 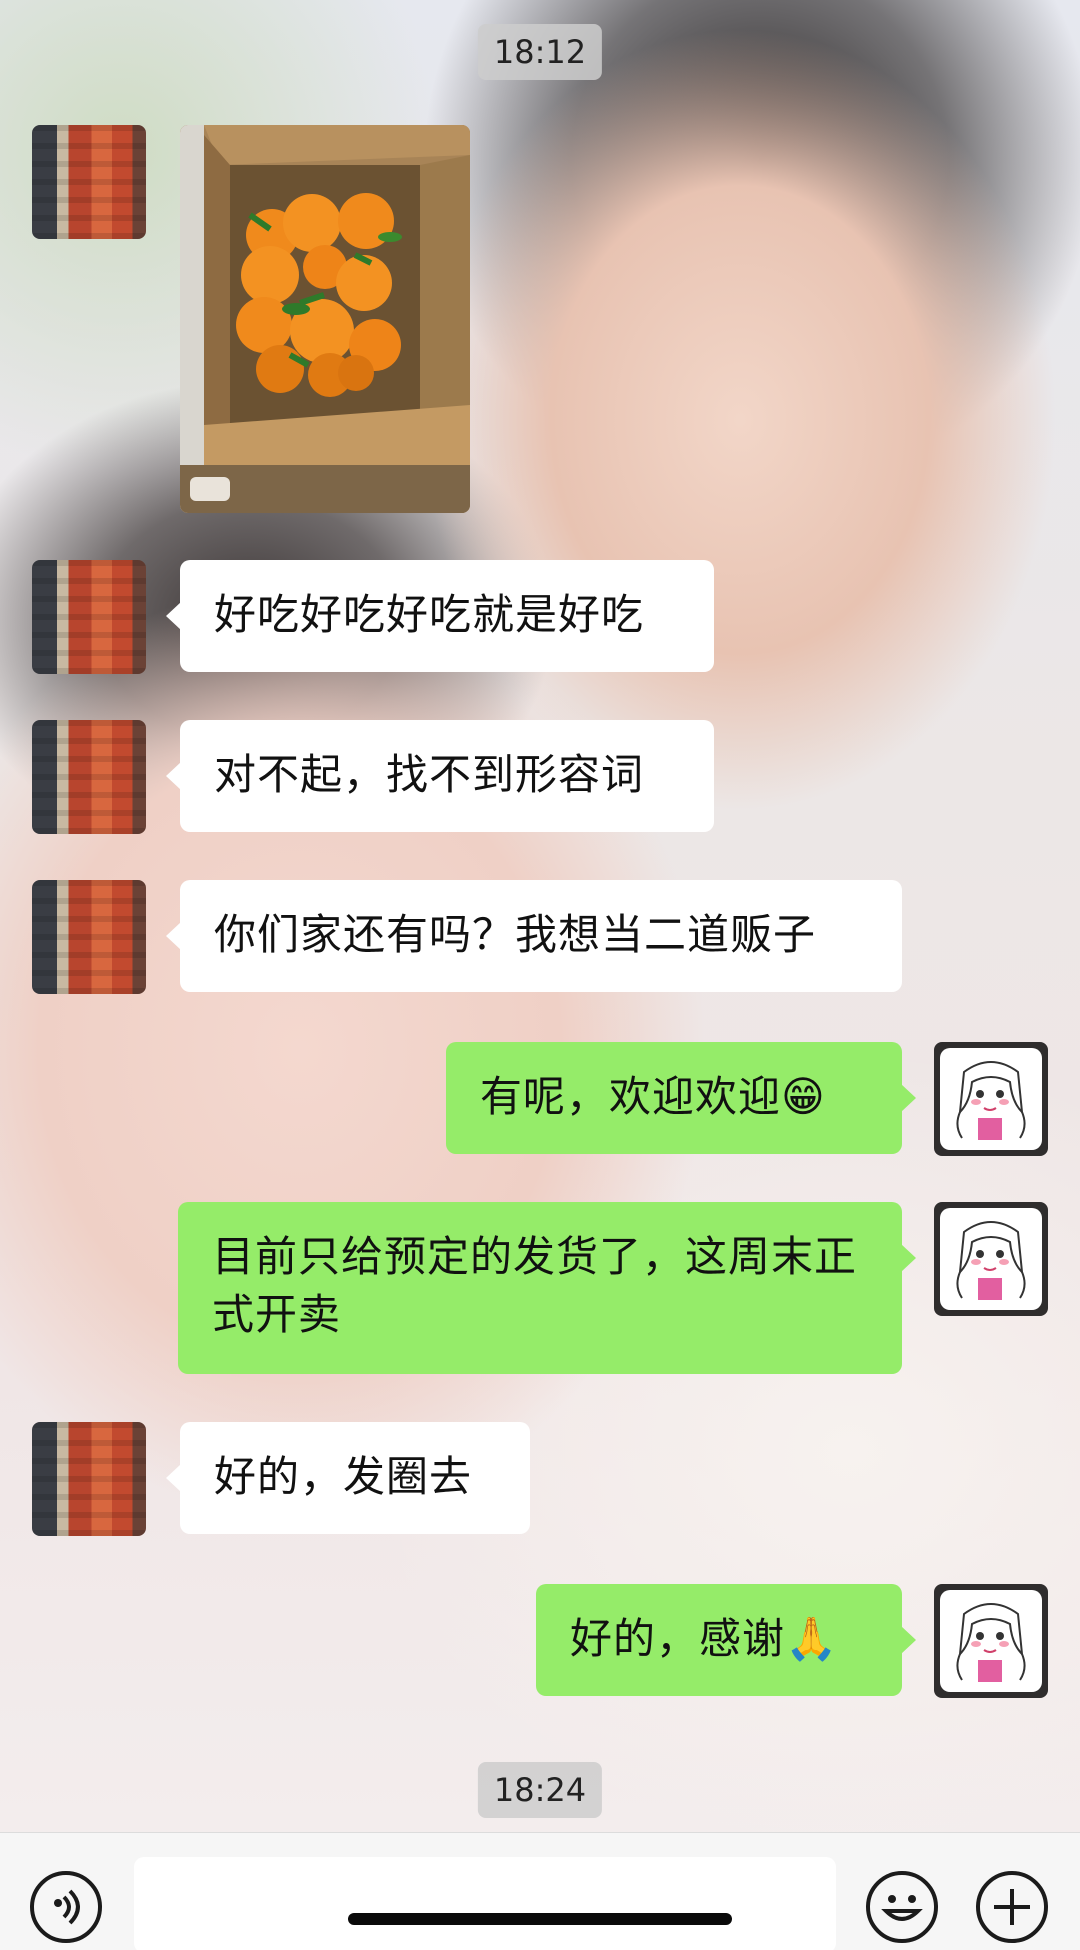 I want to click on timestamp-divider: 18:24, so click(x=540, y=1790).